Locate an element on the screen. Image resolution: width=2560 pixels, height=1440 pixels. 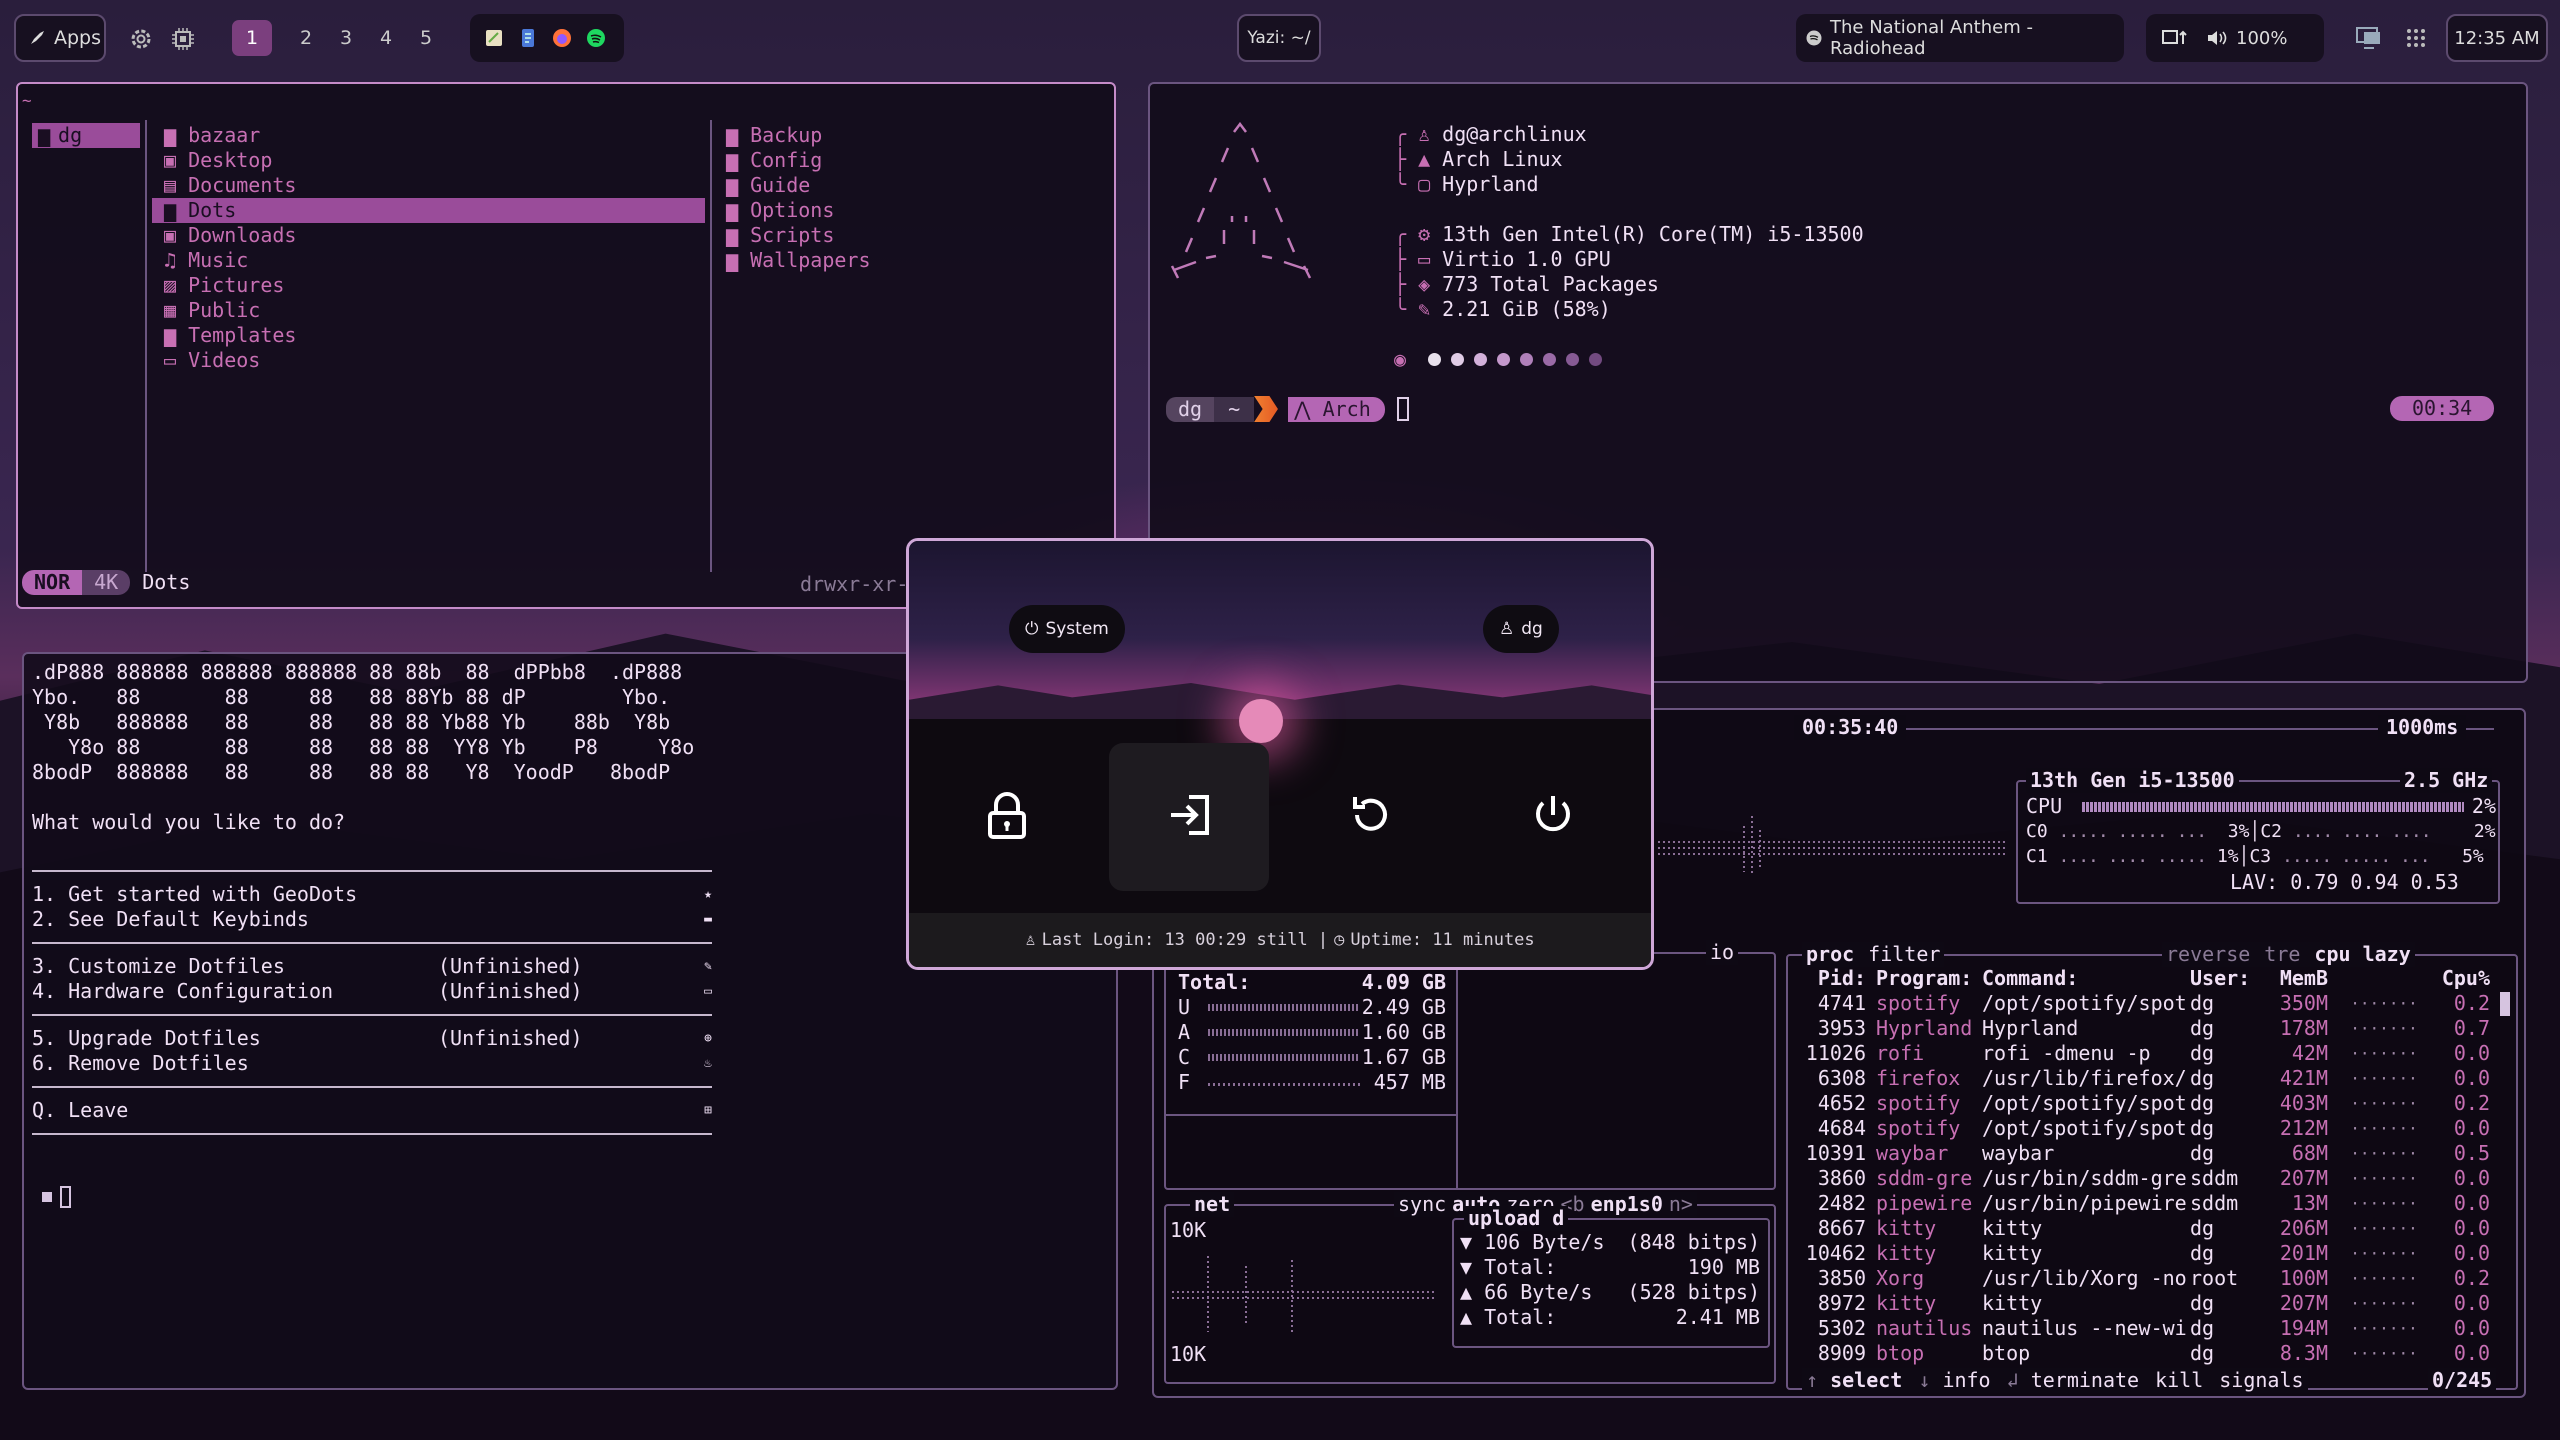
menu-item: 3. Customize Dotfiles (Unfinished) ✎ is located at coordinates (372, 966).